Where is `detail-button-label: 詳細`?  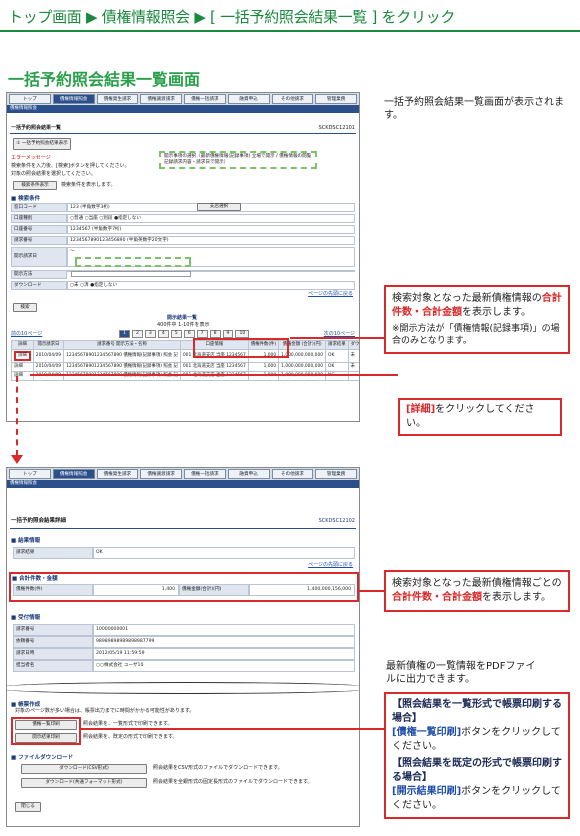 detail-button-label: 詳細 is located at coordinates (22, 356).